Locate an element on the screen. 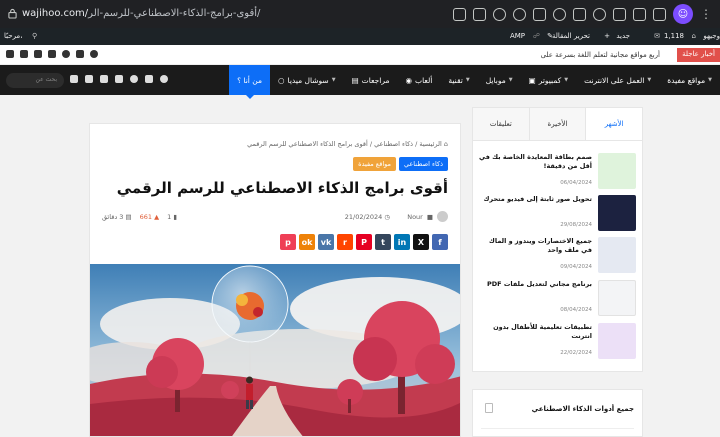 The image size is (720, 437). admin-plus-icon: + is located at coordinates (607, 36).